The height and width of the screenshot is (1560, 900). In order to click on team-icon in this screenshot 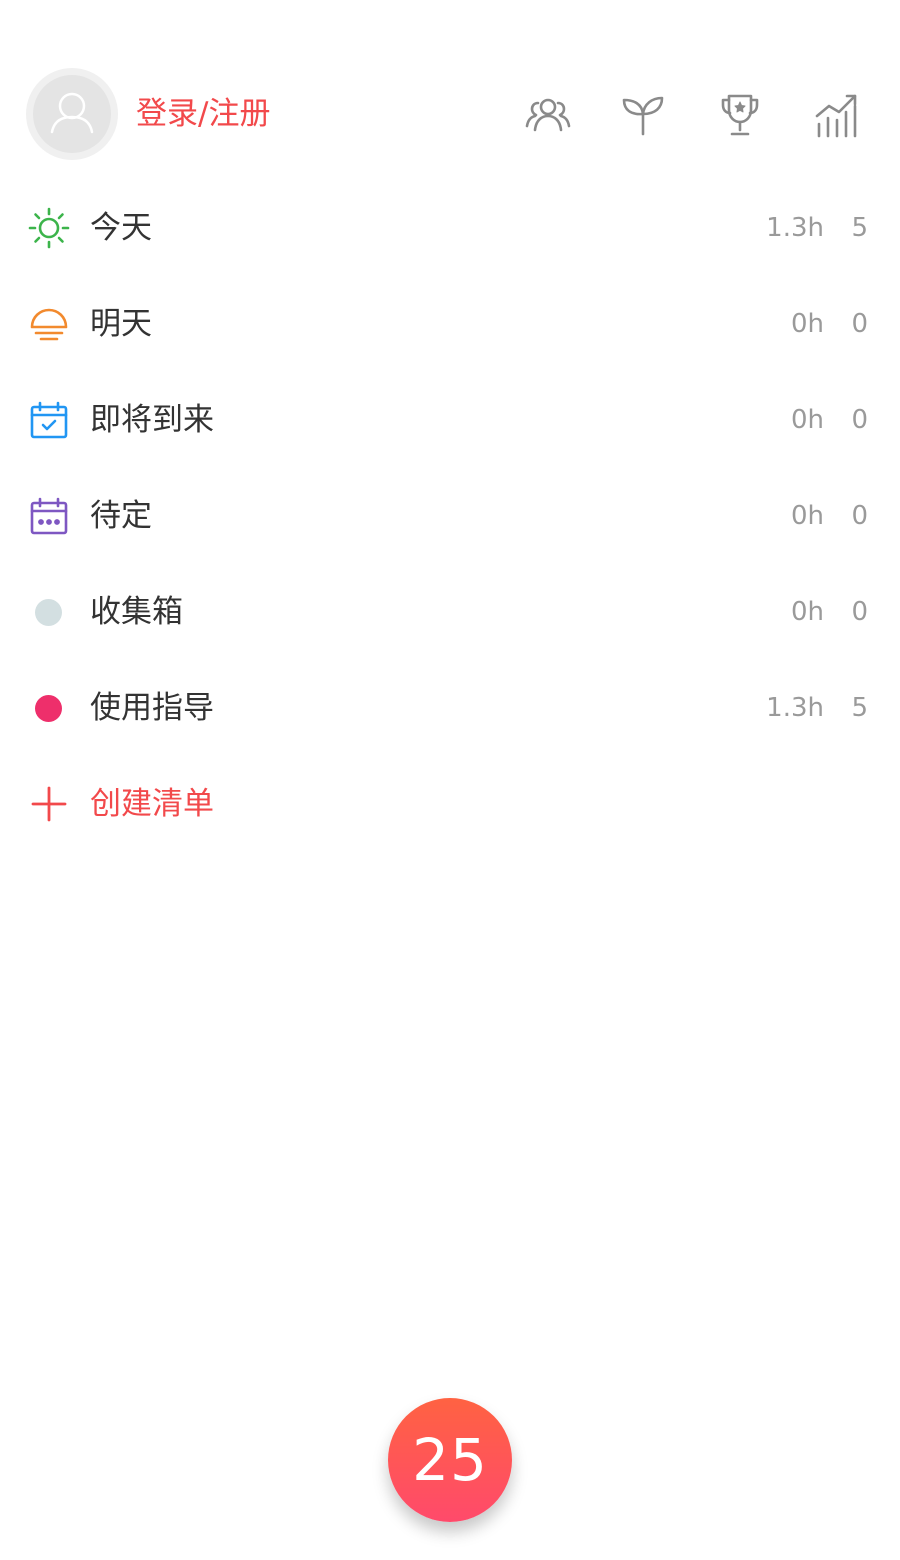, I will do `click(548, 115)`.